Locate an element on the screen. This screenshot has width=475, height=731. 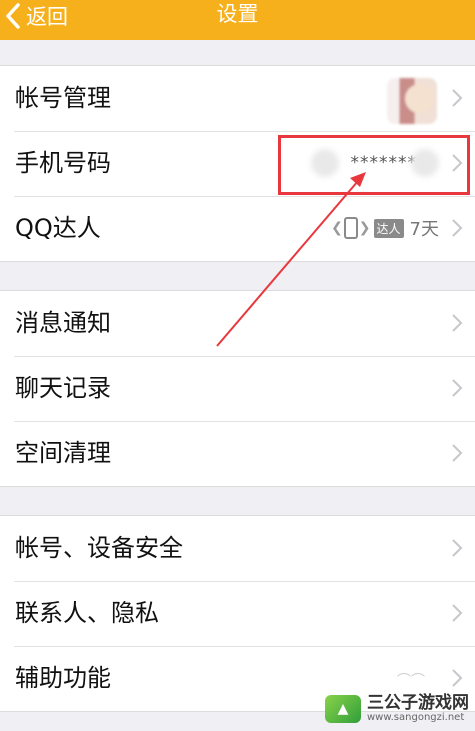
watermark: ▲ 三公子游戏网 www.sangongzi.net is located at coordinates (397, 707).